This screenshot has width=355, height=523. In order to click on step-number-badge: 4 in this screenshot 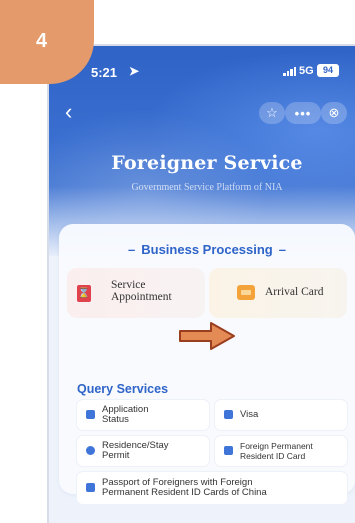, I will do `click(47, 42)`.